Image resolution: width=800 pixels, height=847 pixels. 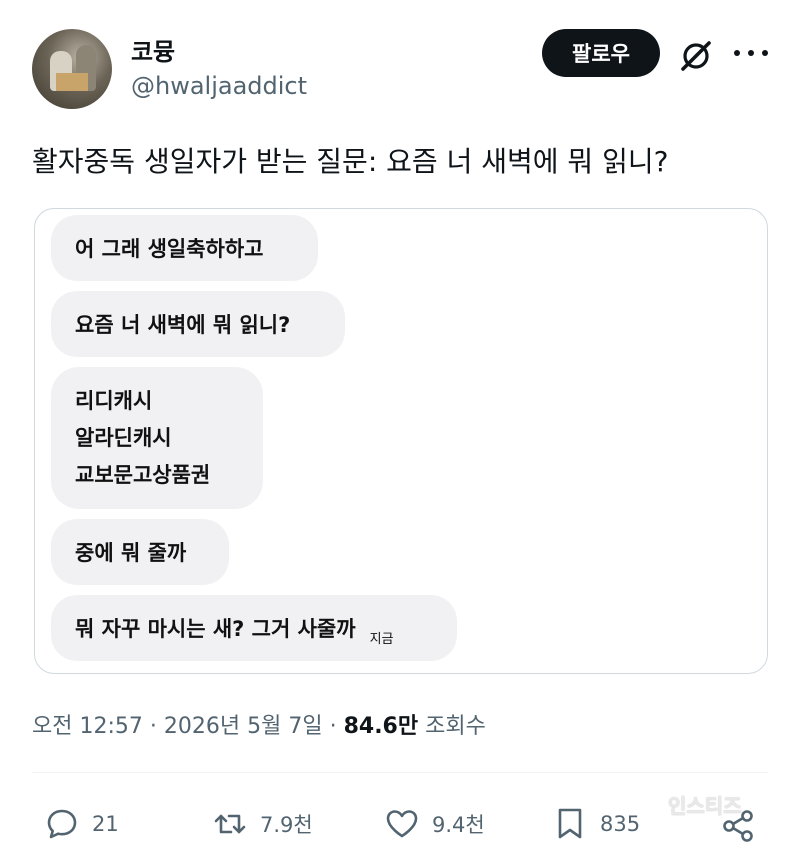 What do you see at coordinates (381, 639) in the screenshot?
I see `chat-timestamp: 지금` at bounding box center [381, 639].